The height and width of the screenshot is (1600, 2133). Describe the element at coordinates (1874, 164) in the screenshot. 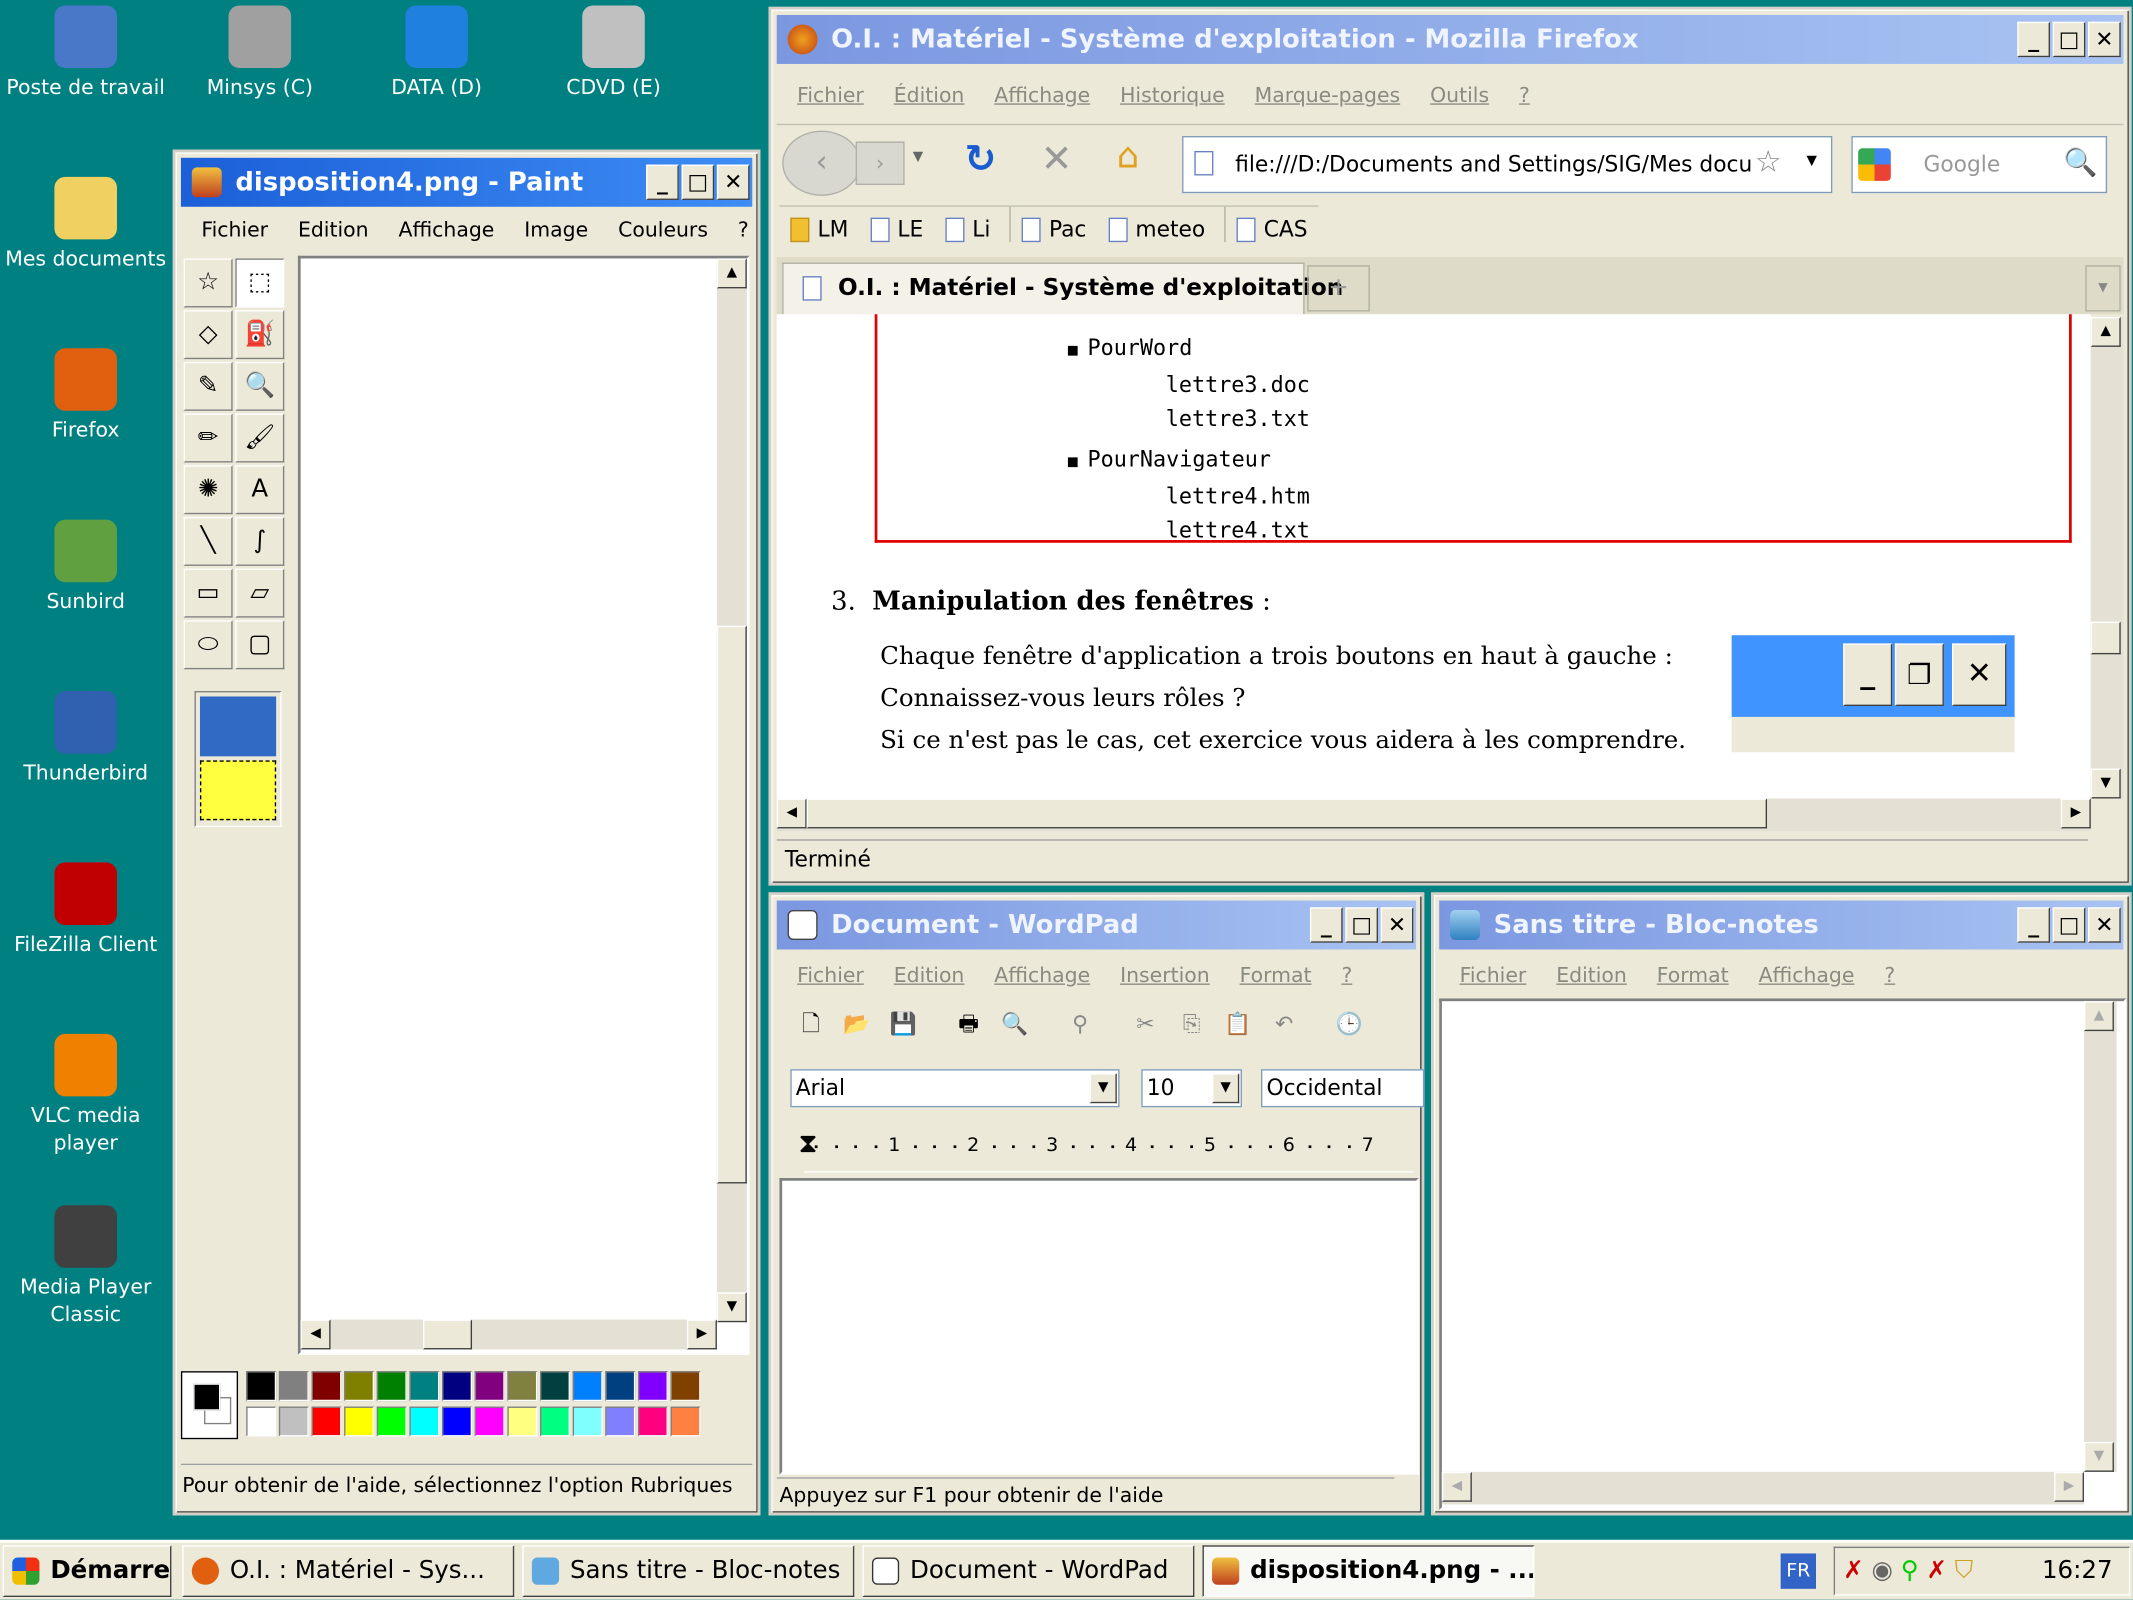

I see `search-engine-google-icon` at that location.